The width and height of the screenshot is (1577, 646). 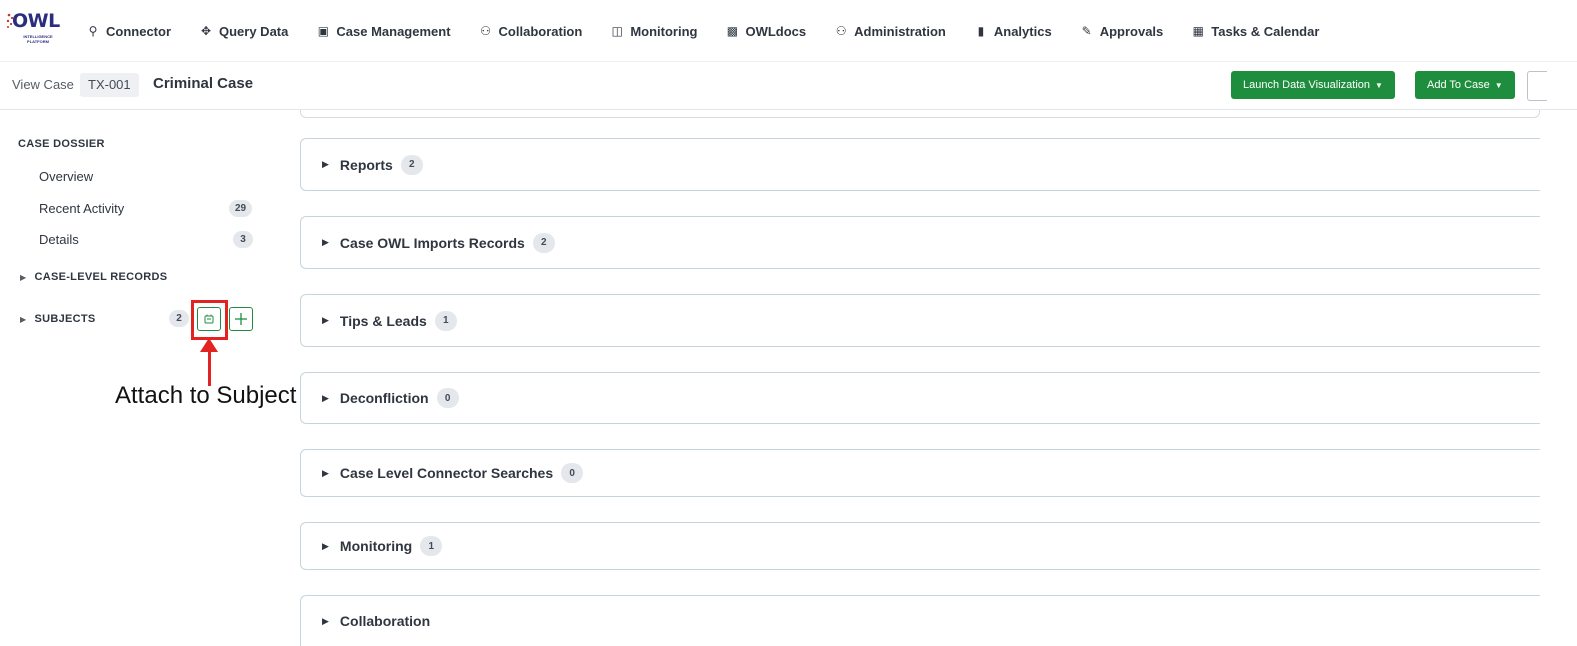 What do you see at coordinates (617, 31) in the screenshot?
I see `monitor-icon: ◫` at bounding box center [617, 31].